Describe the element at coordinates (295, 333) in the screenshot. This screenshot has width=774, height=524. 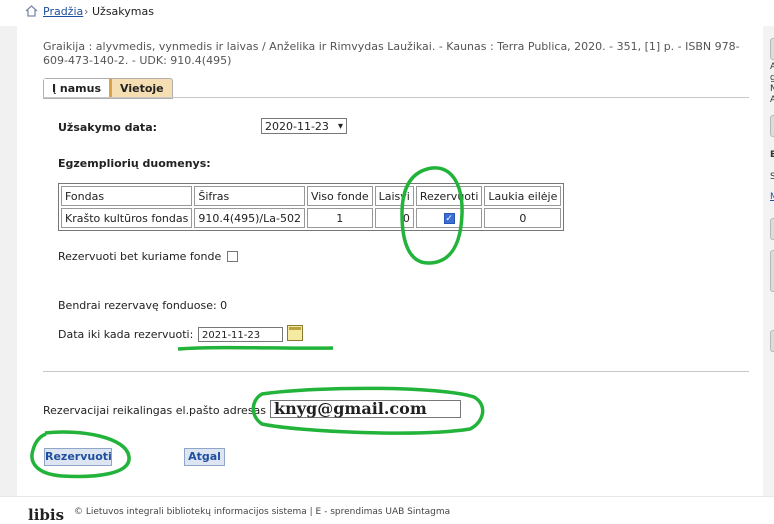
I see `calendar-icon` at that location.